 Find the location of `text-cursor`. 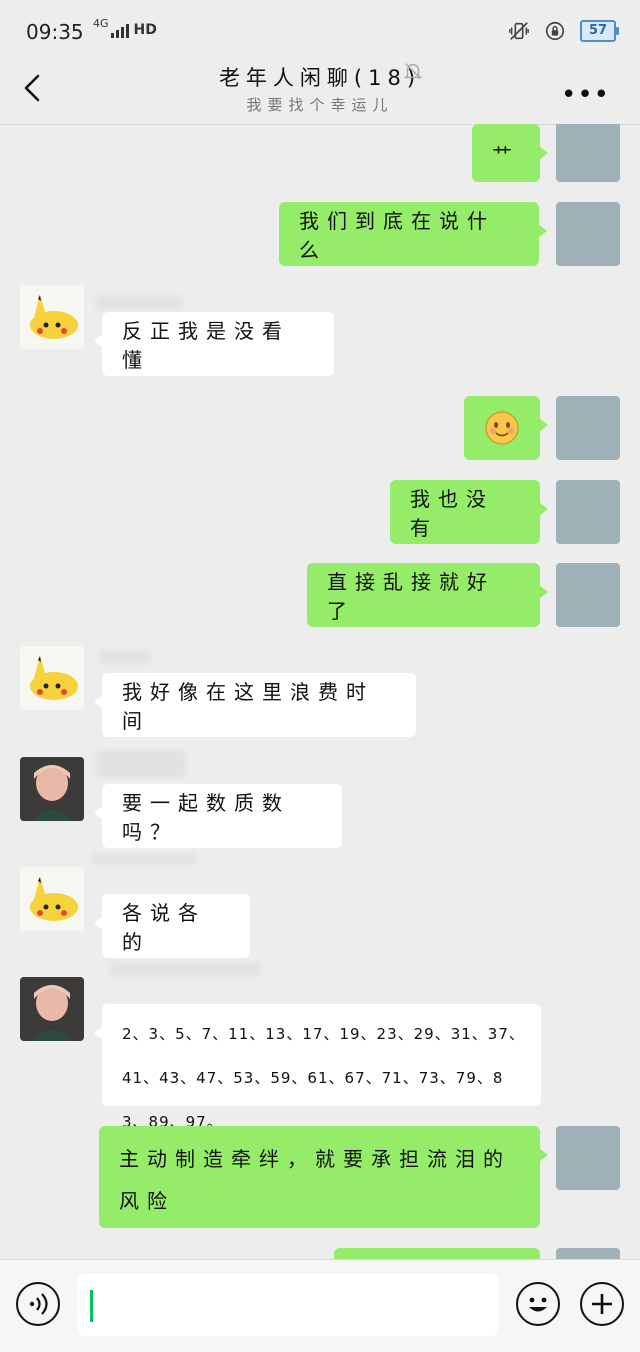

text-cursor is located at coordinates (91, 1306).